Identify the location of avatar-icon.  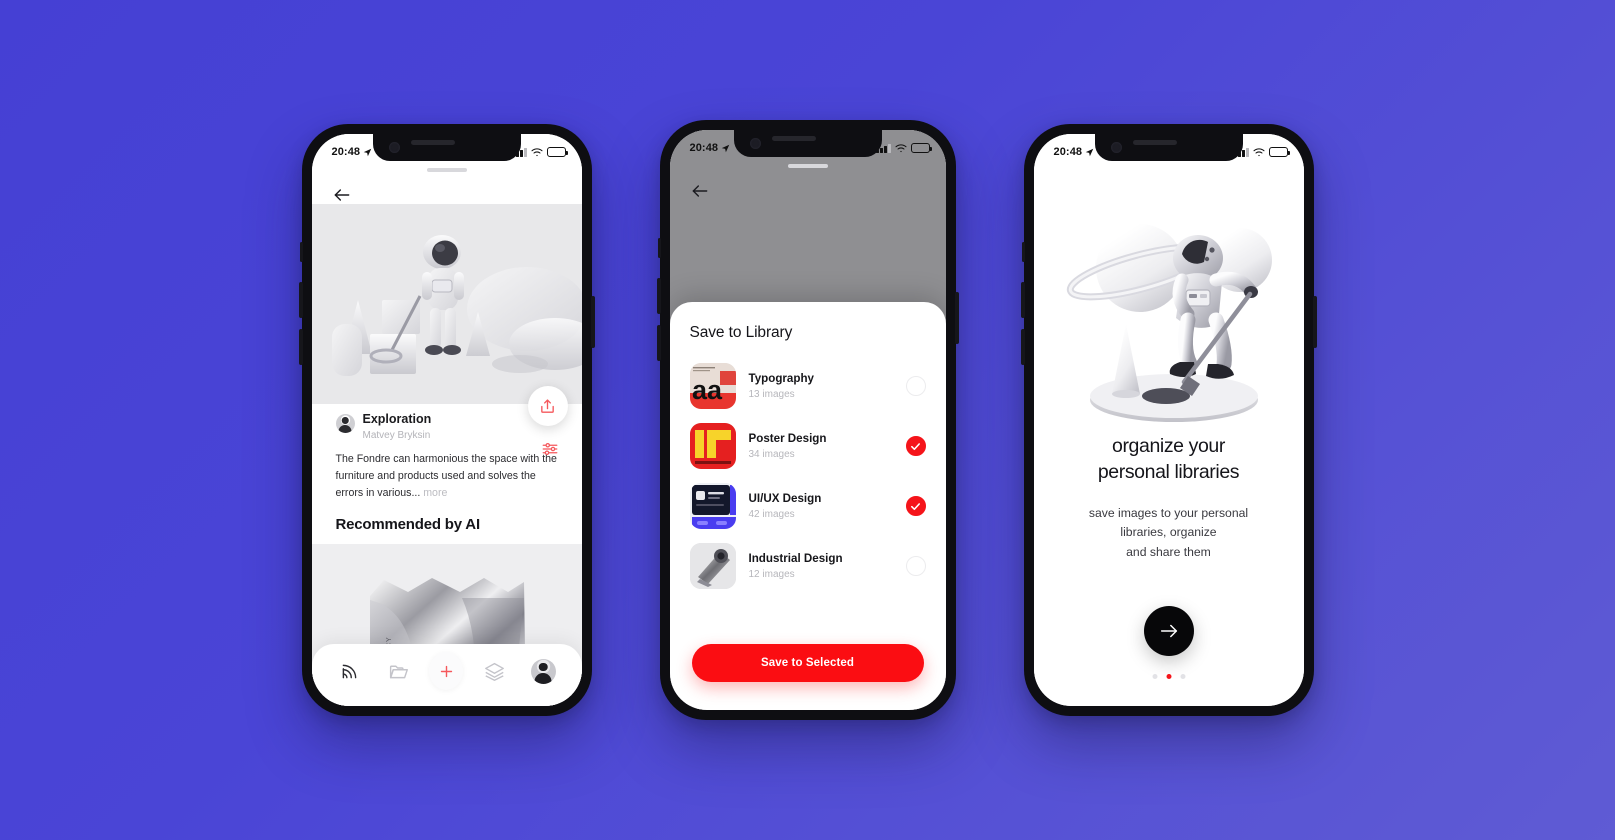
(543, 671).